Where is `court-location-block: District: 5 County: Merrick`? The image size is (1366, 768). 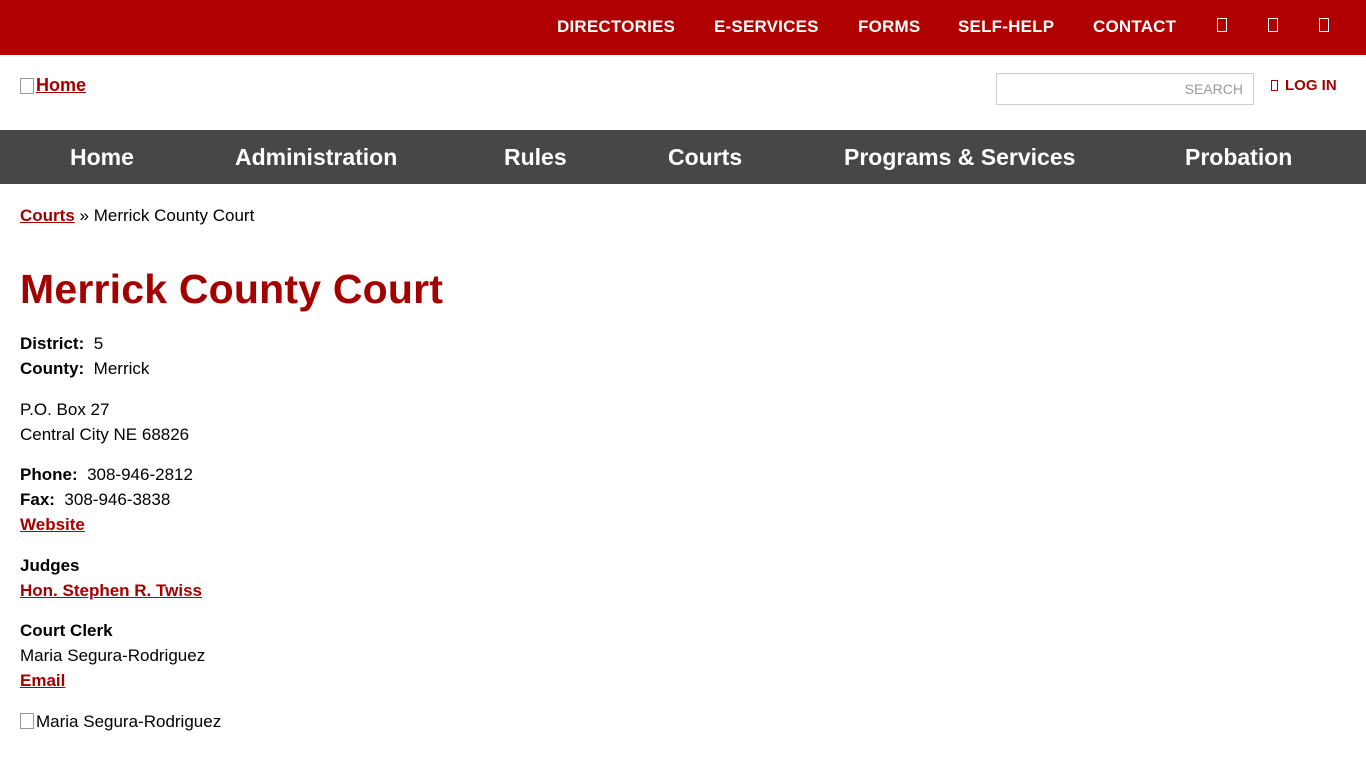
court-location-block: District: 5 County: Merrick is located at coordinates (84, 356).